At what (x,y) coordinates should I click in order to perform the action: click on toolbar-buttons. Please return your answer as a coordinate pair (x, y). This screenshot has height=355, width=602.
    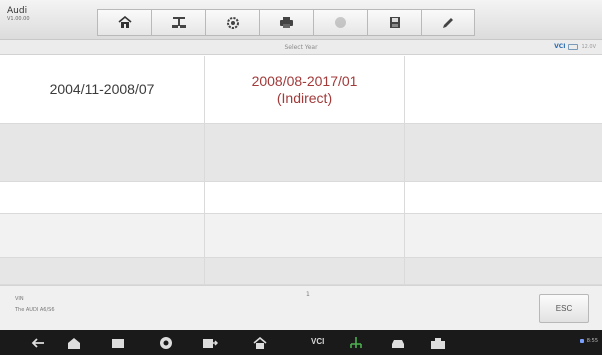
    Looking at the image, I should click on (286, 22).